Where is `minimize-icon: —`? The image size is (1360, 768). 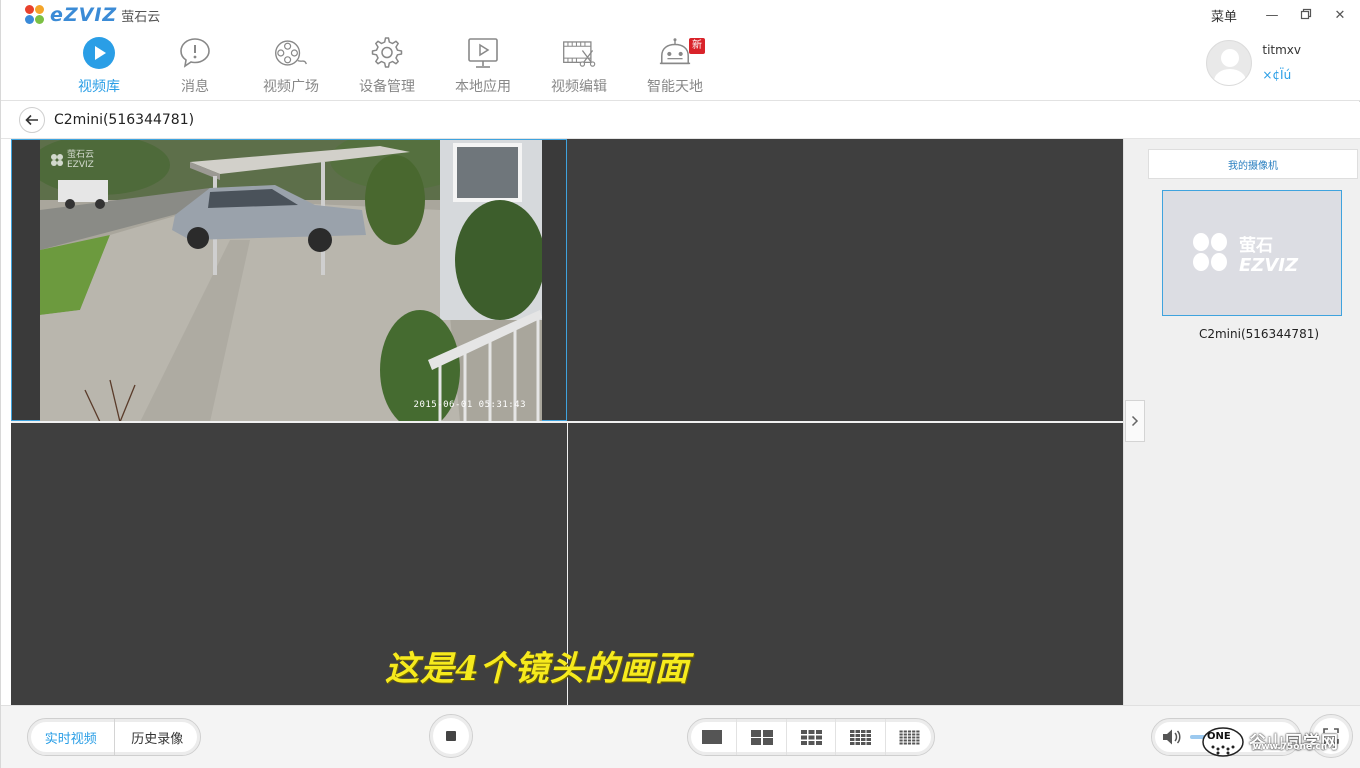 minimize-icon: — is located at coordinates (1272, 15).